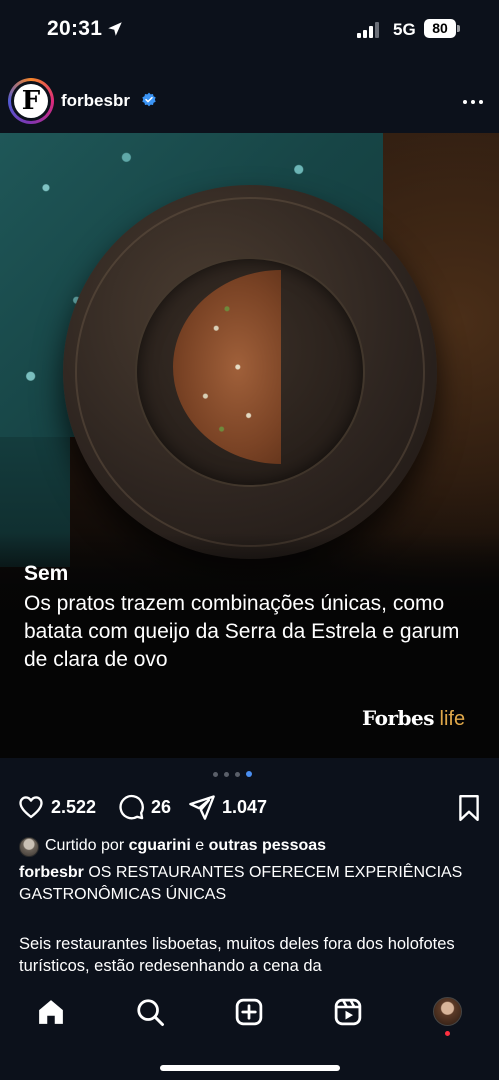 This screenshot has height=1080, width=499. I want to click on story-avatar: F, so click(31, 101).